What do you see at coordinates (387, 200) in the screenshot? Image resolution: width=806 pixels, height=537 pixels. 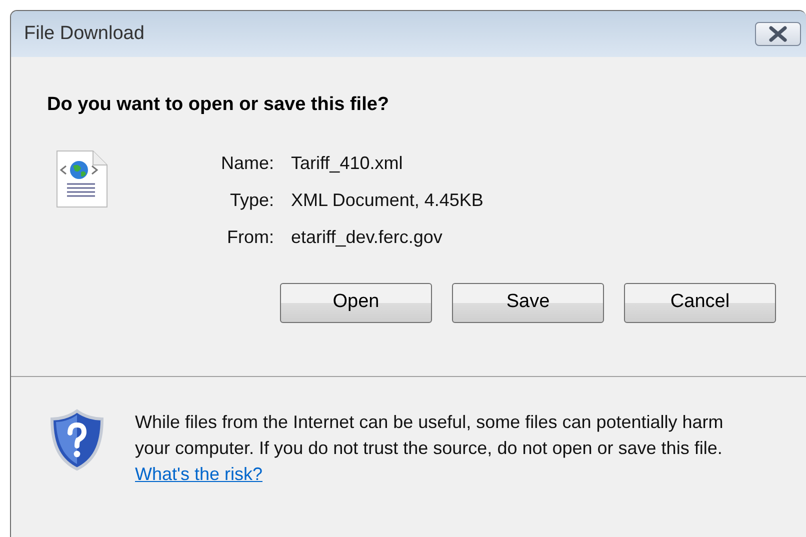 I see `field-value: XML Document, 4.45KB` at bounding box center [387, 200].